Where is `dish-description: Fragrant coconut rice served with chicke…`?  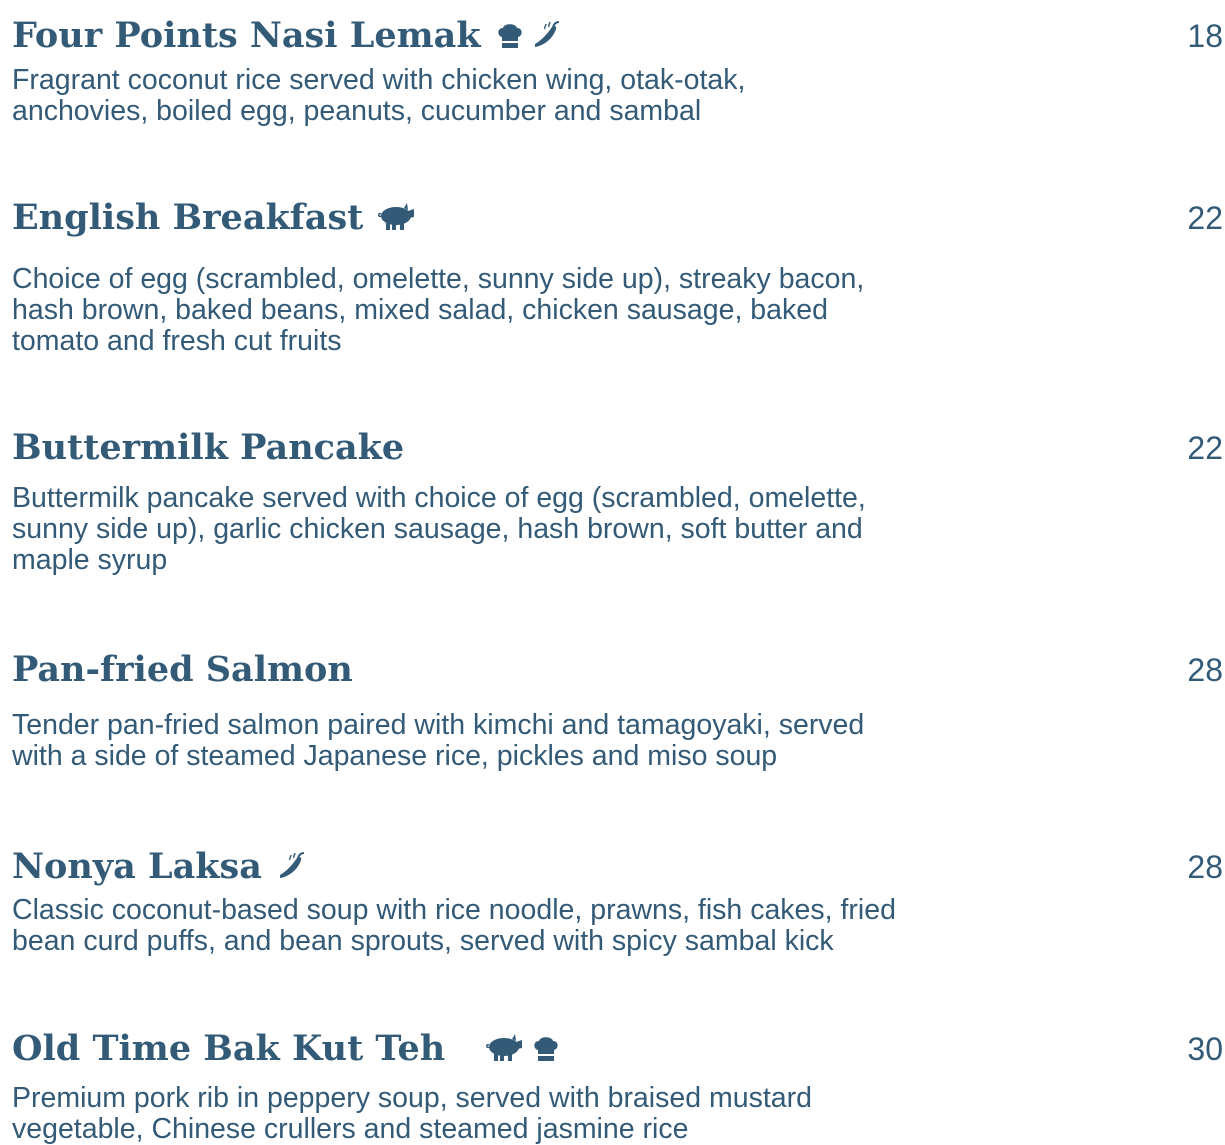 dish-description: Fragrant coconut rice served with chicke… is located at coordinates (507, 96).